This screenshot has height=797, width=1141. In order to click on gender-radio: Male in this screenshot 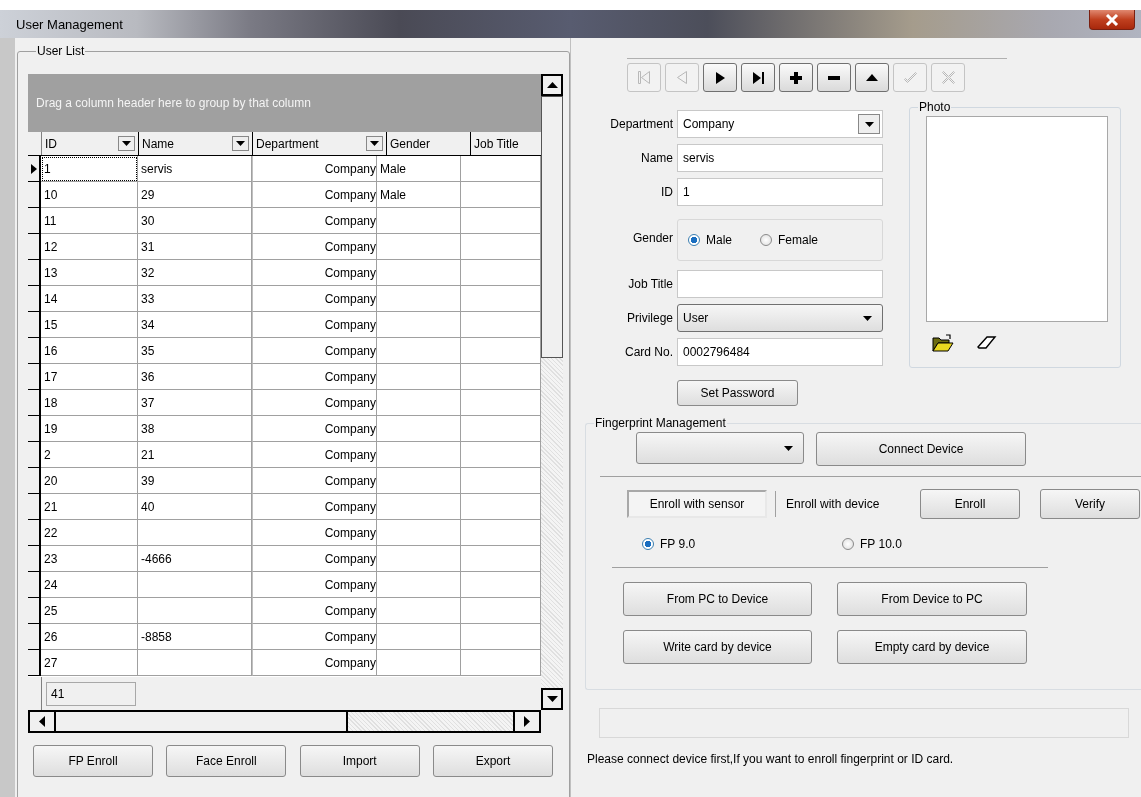, I will do `click(710, 240)`.